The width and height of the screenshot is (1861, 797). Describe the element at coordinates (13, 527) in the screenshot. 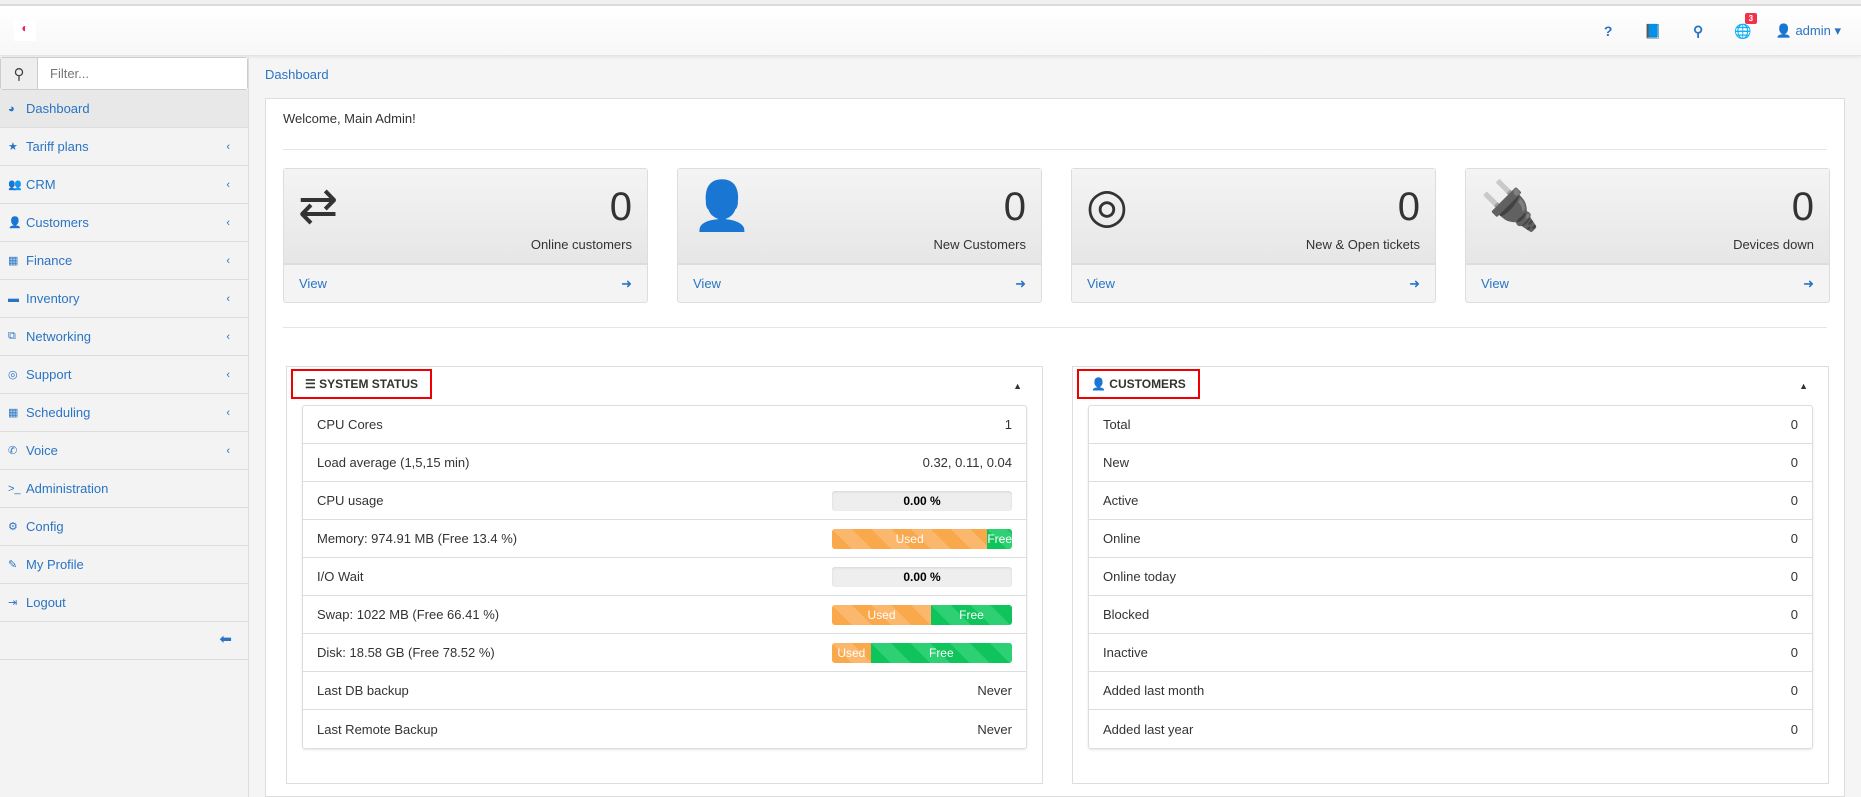

I see `cogs-icon: ⚙` at that location.